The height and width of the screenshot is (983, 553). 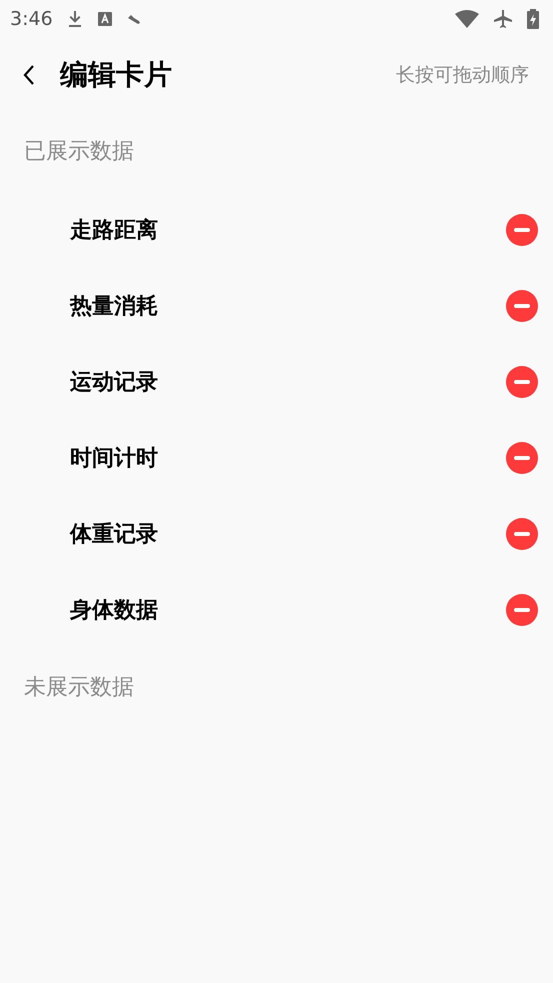 What do you see at coordinates (462, 75) in the screenshot?
I see `hint-text: 长按可拖动顺序` at bounding box center [462, 75].